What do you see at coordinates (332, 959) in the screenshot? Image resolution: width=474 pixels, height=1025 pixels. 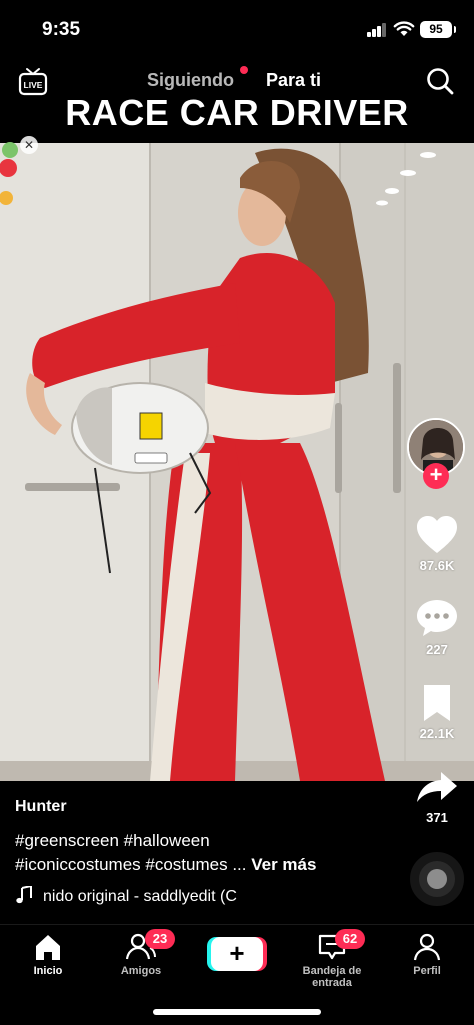 I see `tab-inbox: Bandeja de entrada 62` at bounding box center [332, 959].